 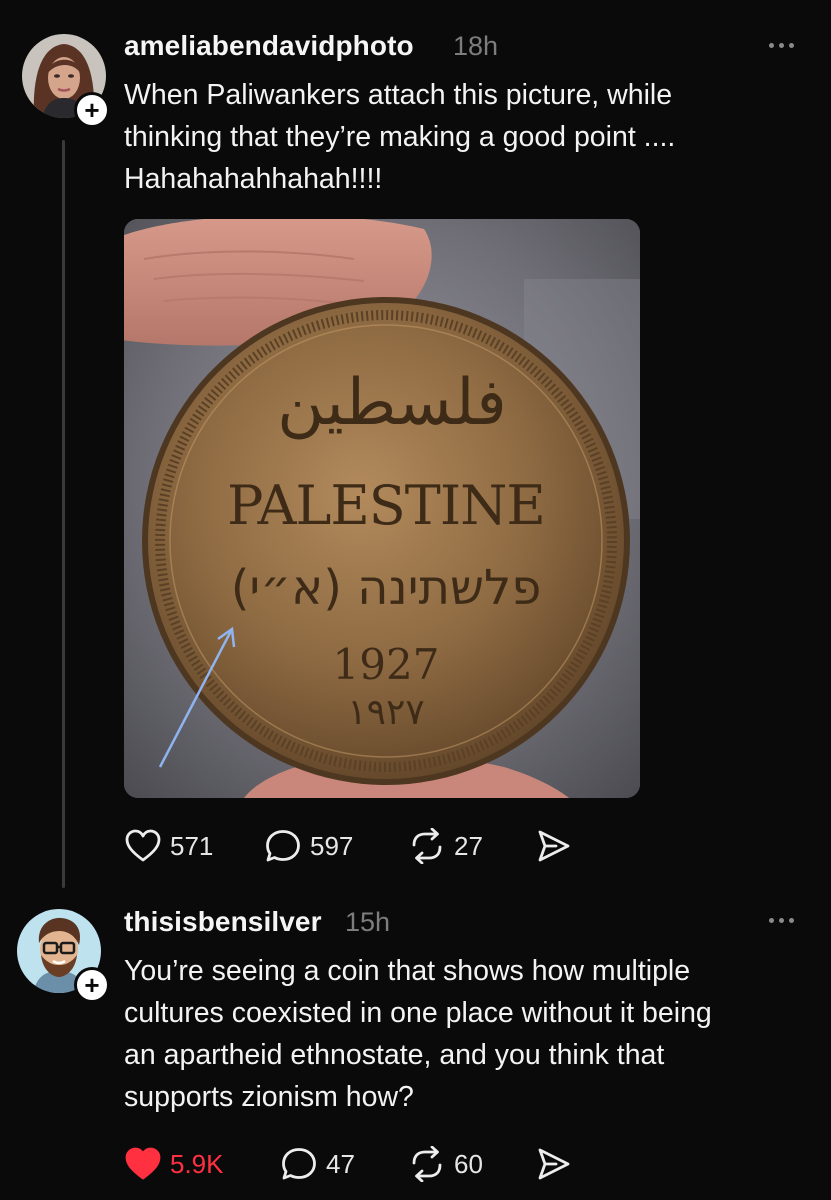 I want to click on repost-button: 27, so click(x=445, y=846).